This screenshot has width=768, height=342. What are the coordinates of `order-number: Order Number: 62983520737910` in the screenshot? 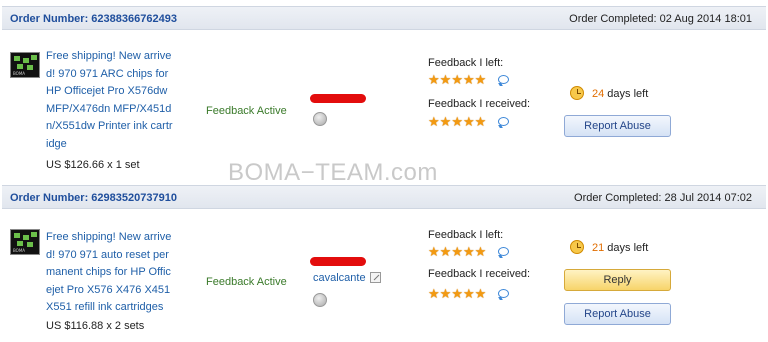 It's located at (93, 198).